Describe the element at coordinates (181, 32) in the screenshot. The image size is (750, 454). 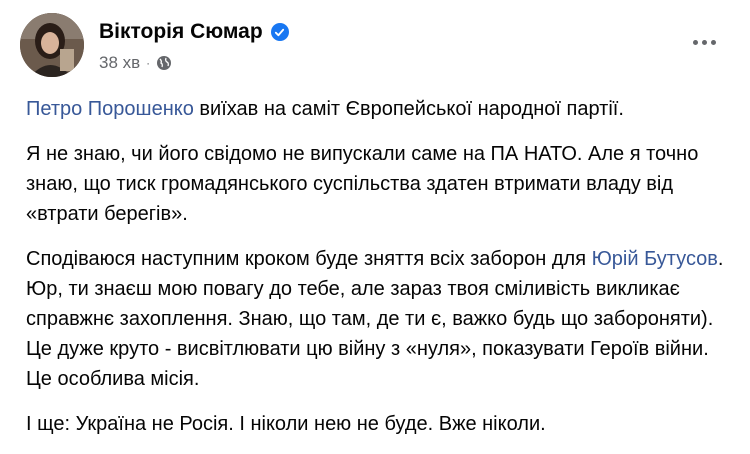
I see `author-name: Вікторія Сюмар` at that location.